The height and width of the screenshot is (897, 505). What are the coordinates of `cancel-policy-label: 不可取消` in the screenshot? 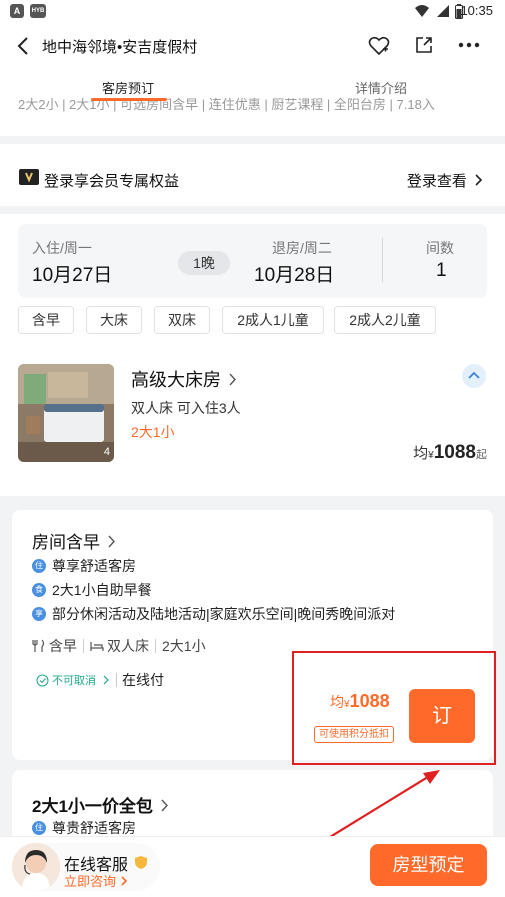 It's located at (74, 681).